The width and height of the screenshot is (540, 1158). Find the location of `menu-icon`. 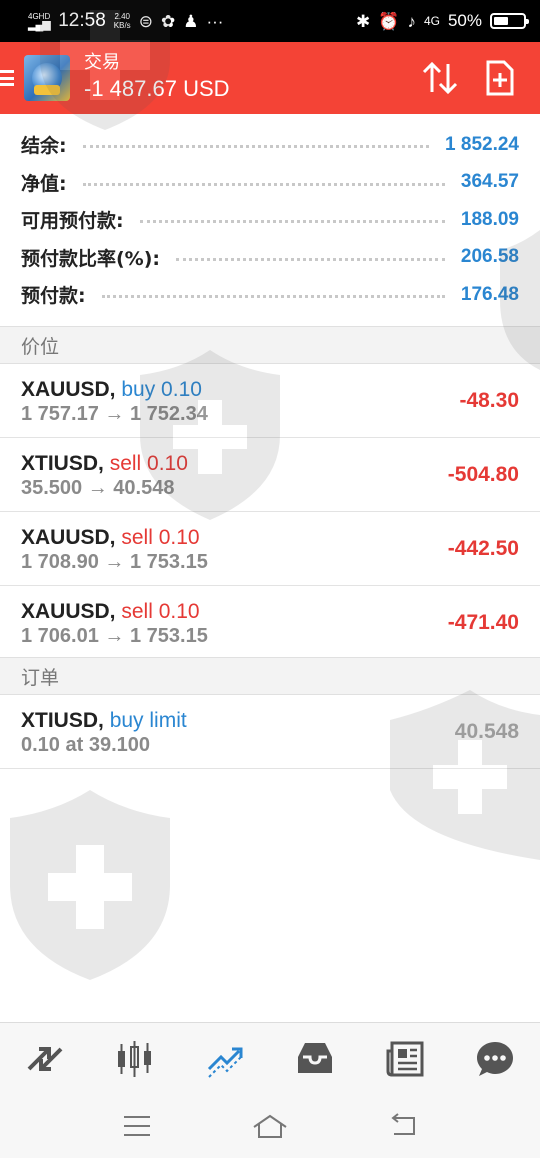

menu-icon is located at coordinates (136, 1126).